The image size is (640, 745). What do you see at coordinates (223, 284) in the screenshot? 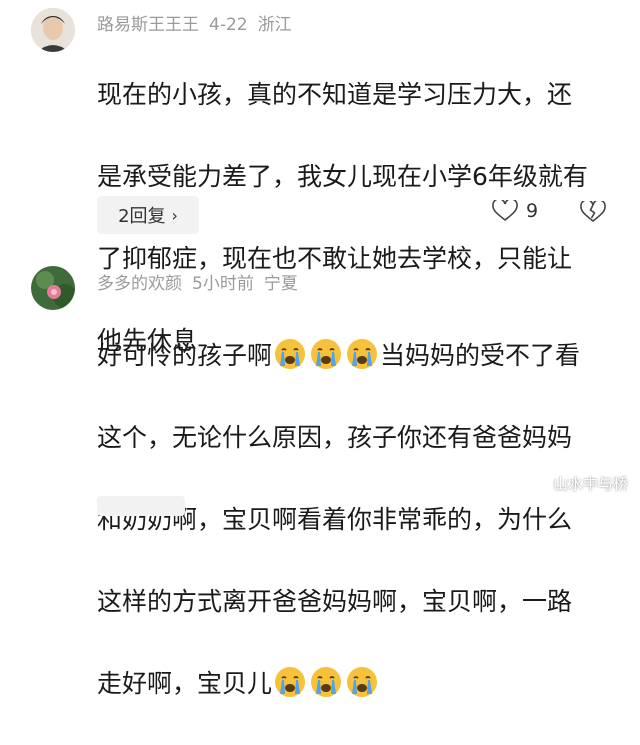
I see `comment-time: 5小时前` at bounding box center [223, 284].